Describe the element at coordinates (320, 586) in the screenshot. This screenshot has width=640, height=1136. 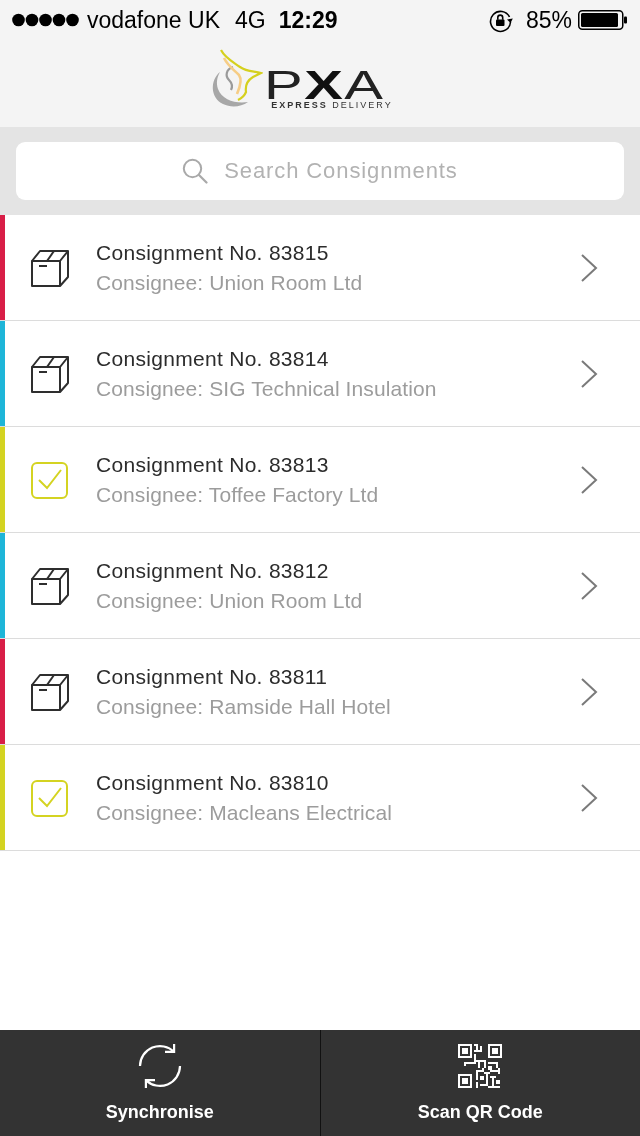
I see `consignment-row: Consignment No. 83812 Consignee: Union Room Ltd` at that location.